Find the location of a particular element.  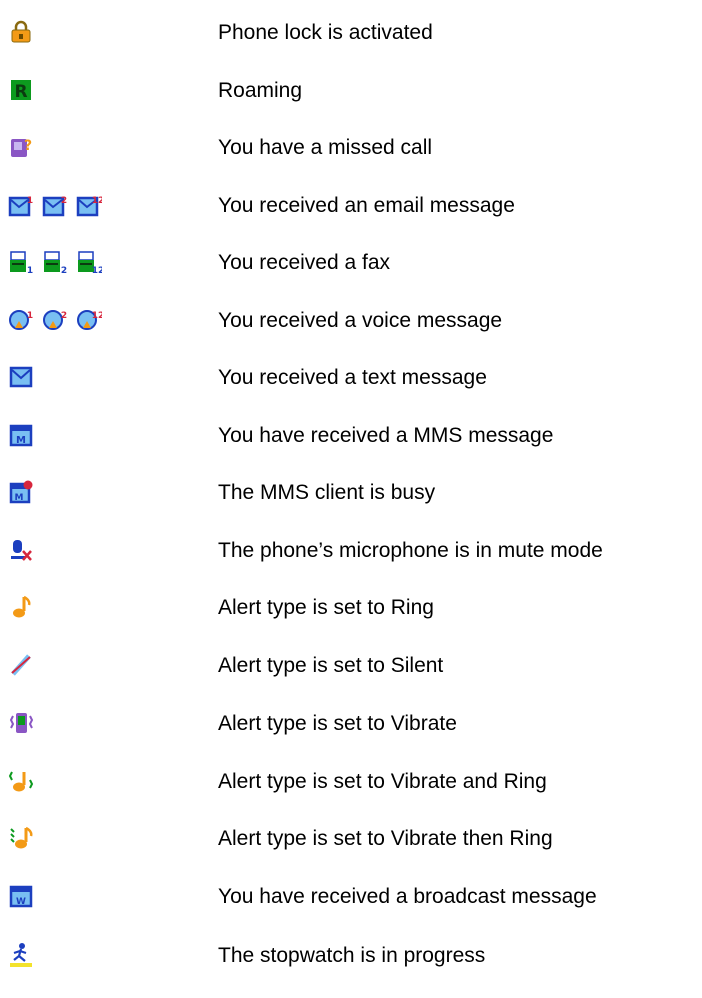

ring-note-icon is located at coordinates (21, 607).